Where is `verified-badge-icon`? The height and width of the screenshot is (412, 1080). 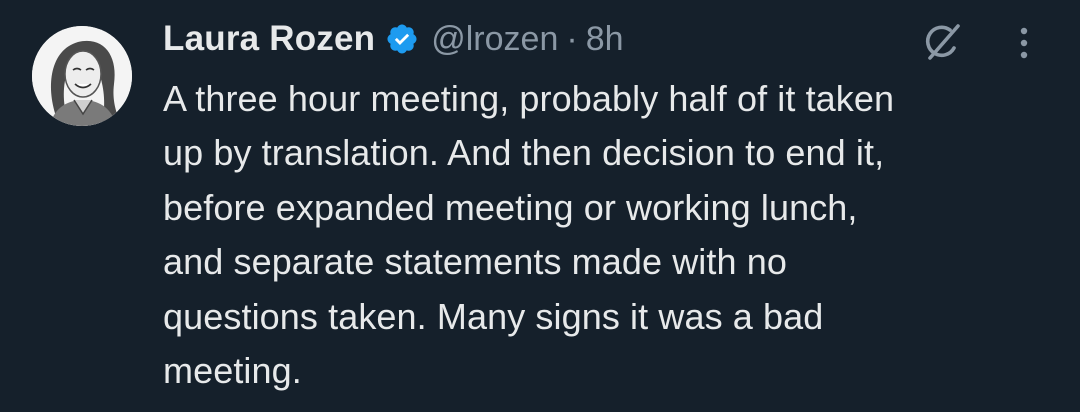
verified-badge-icon is located at coordinates (402, 39).